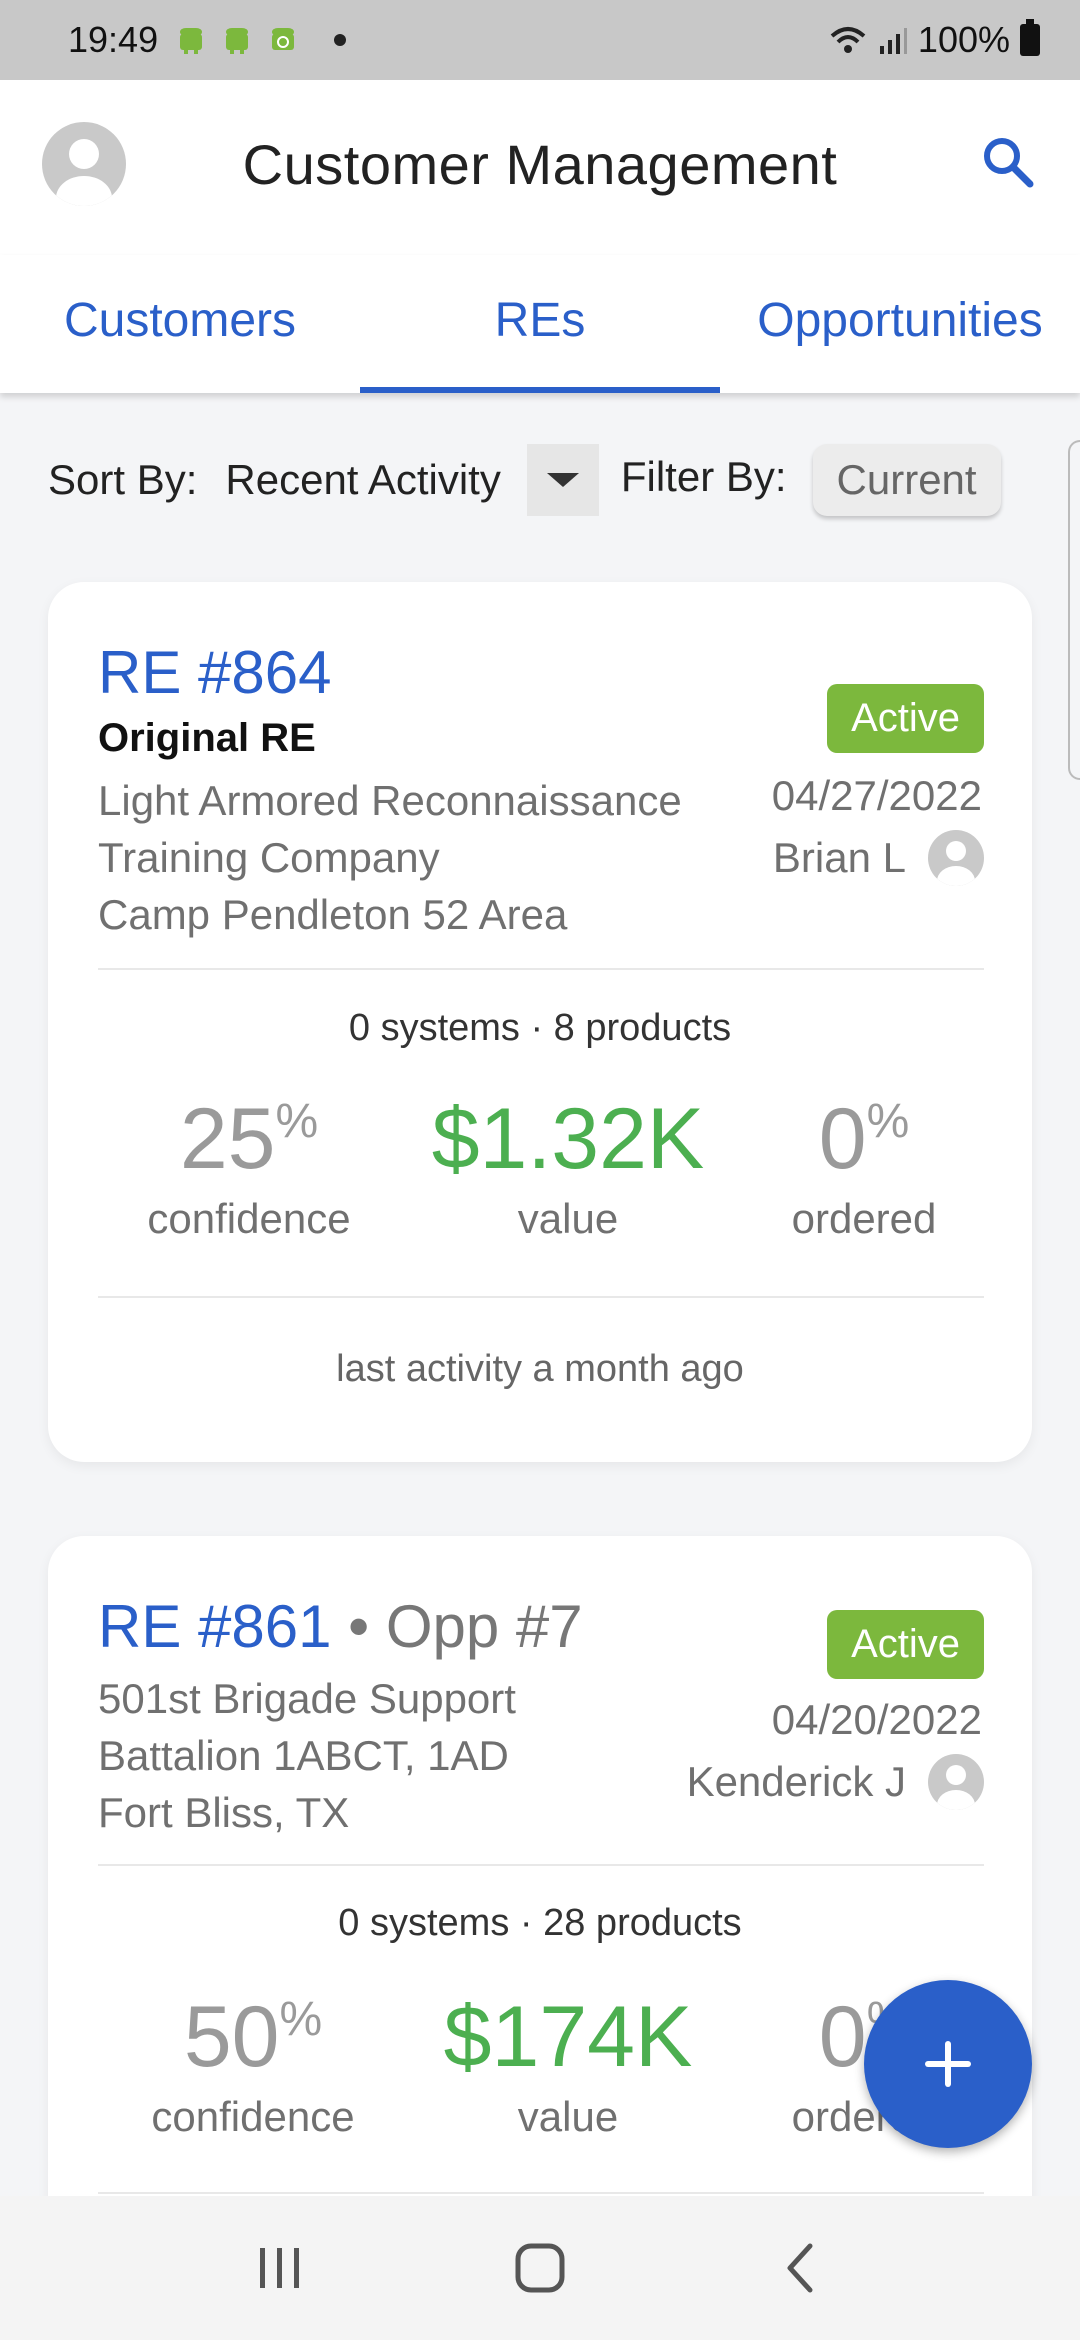 This screenshot has height=2340, width=1080. What do you see at coordinates (123, 479) in the screenshot?
I see `sort-label: Sort By:` at bounding box center [123, 479].